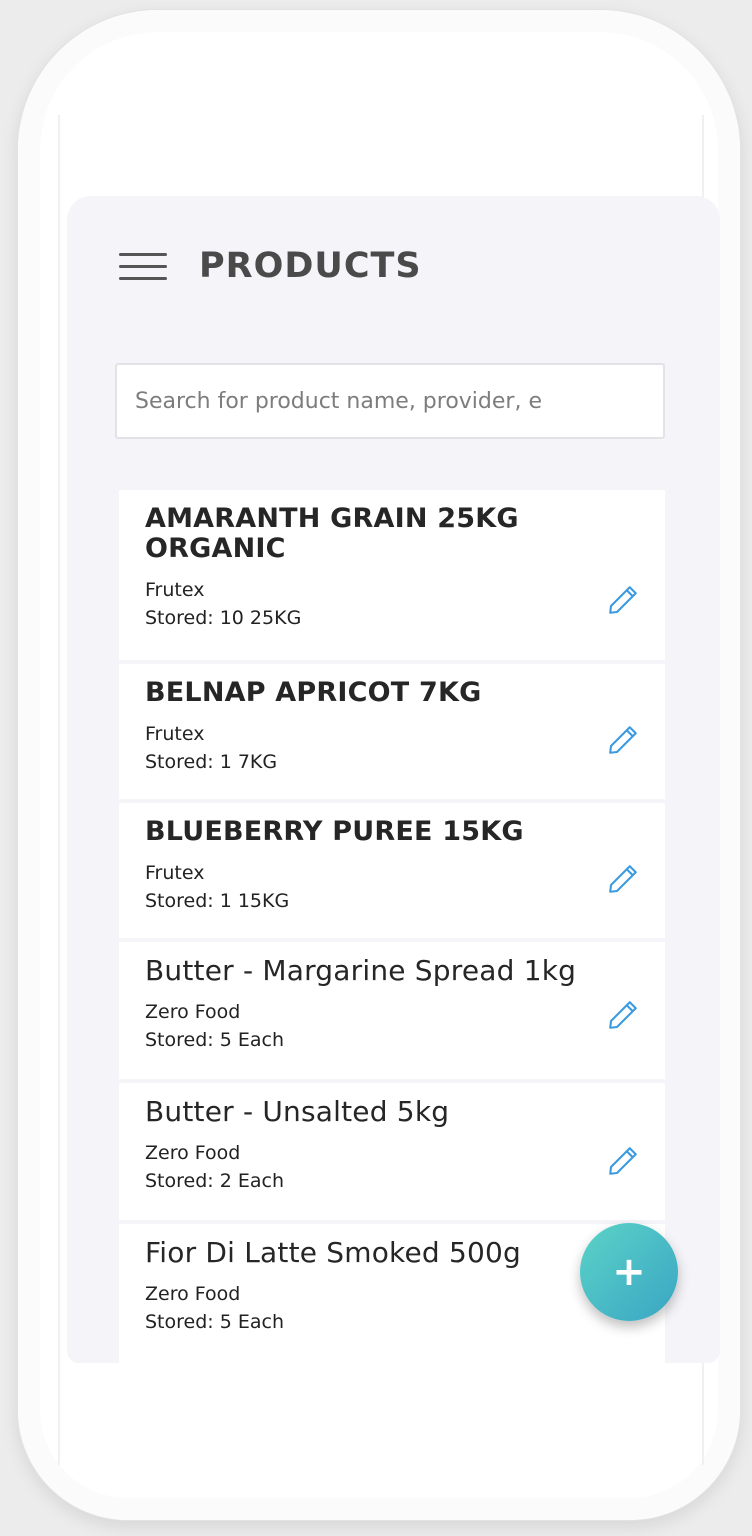 The image size is (752, 1536). Describe the element at coordinates (313, 692) in the screenshot. I see `product-name: BELNAP APRICOT 7KG` at that location.